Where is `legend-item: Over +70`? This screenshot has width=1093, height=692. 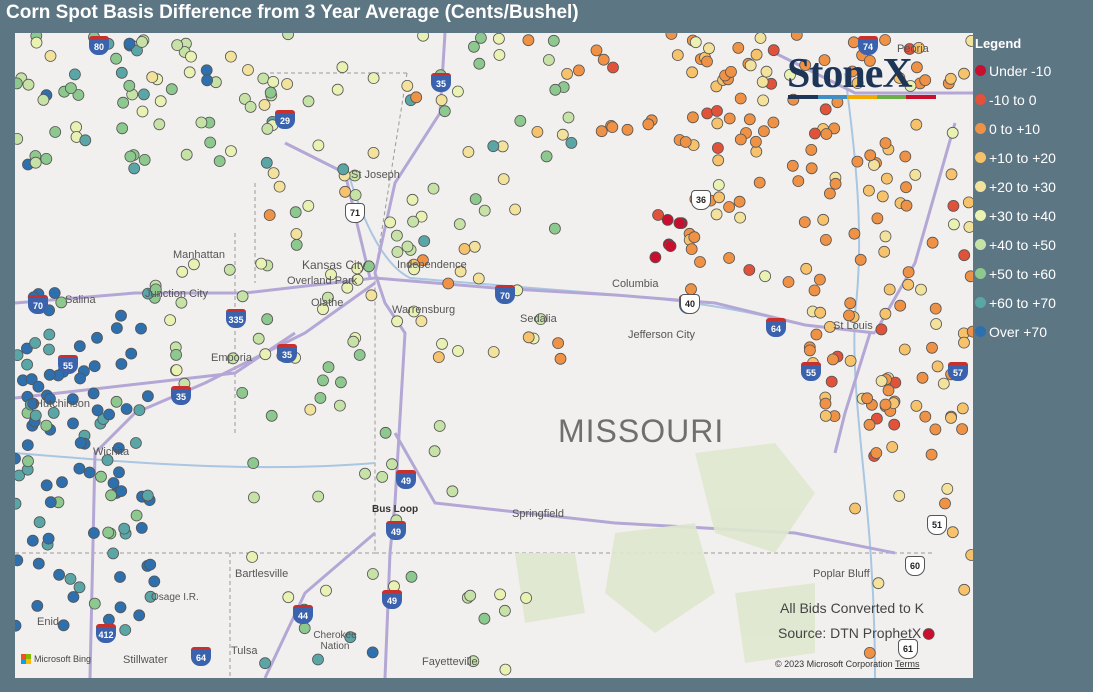
legend-item: Over +70 is located at coordinates (1034, 331).